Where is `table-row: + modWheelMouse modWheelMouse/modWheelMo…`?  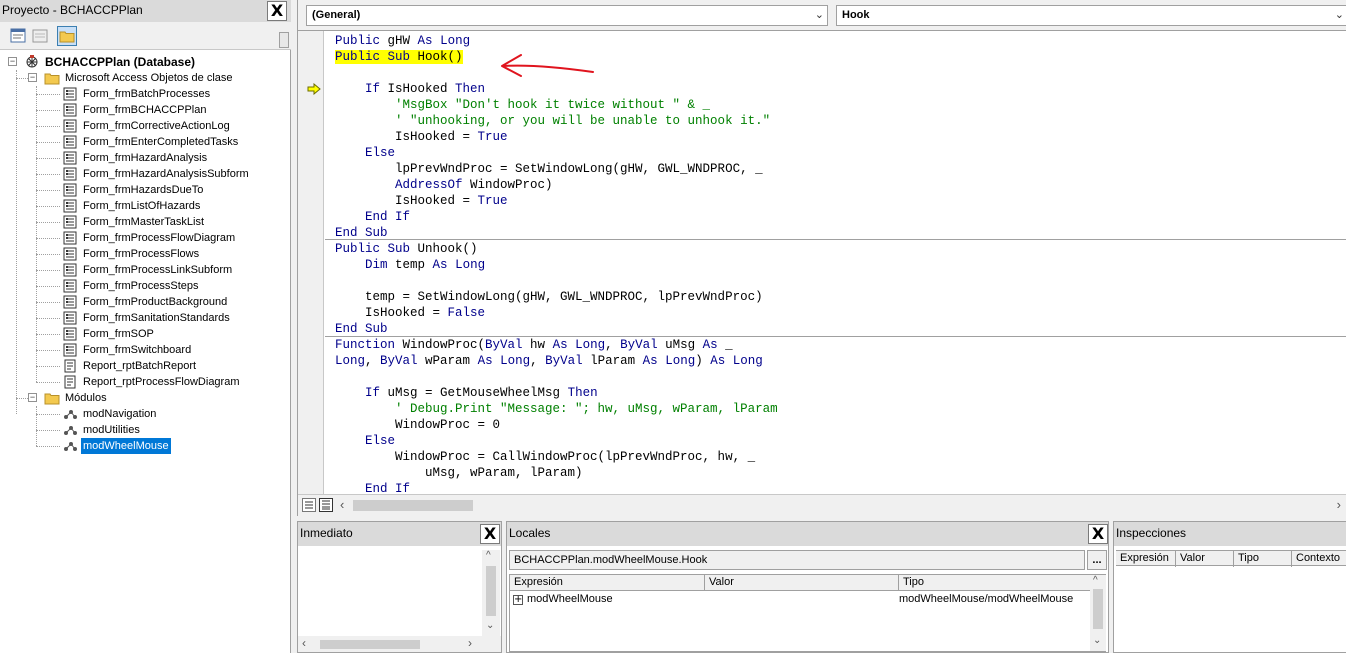 table-row: + modWheelMouse modWheelMouse/modWheelMo… is located at coordinates (800, 600).